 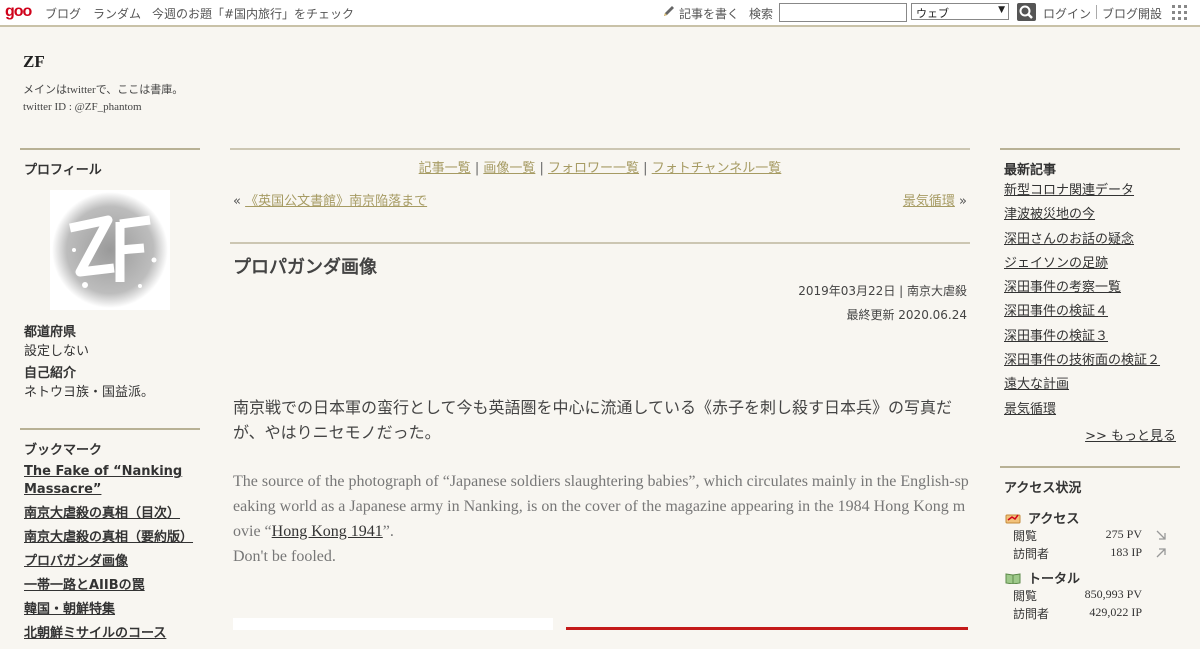 What do you see at coordinates (1123, 534) in the screenshot?
I see `access-views-value: 275 PV` at bounding box center [1123, 534].